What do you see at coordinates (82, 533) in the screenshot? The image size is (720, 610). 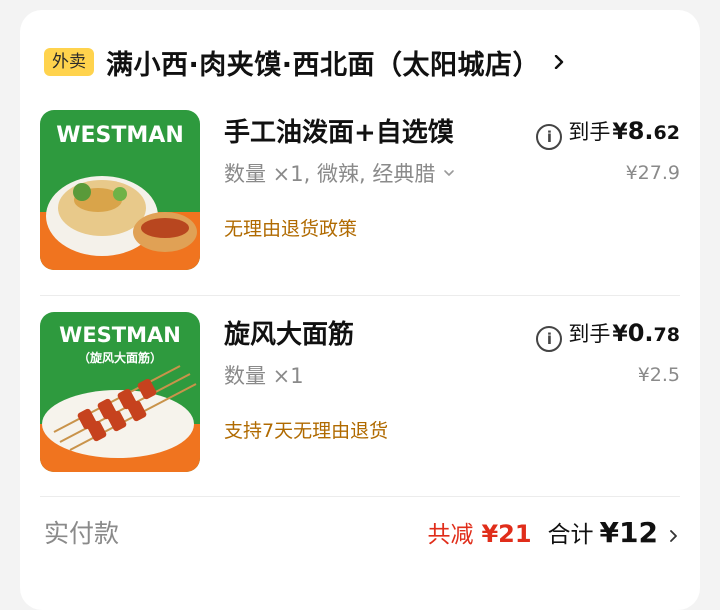 I see `paid-amount-label: 实付款` at bounding box center [82, 533].